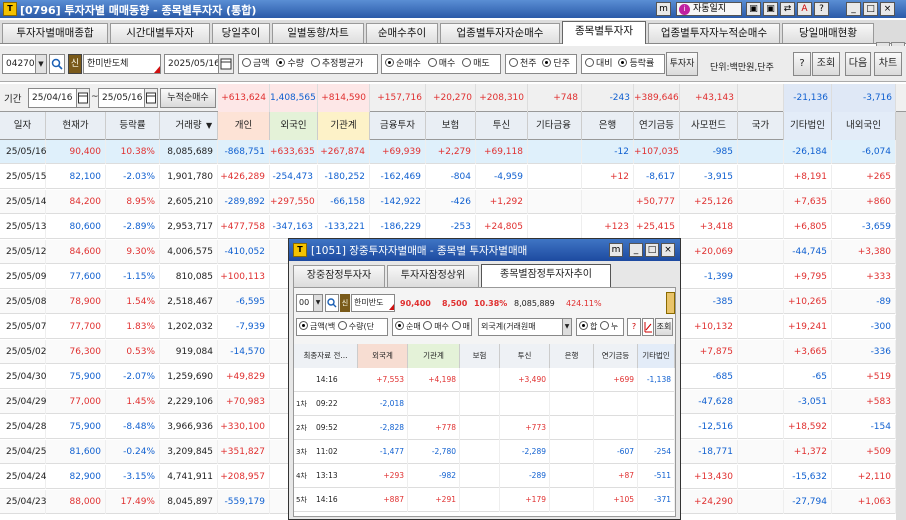 This screenshot has height=520, width=906. Describe the element at coordinates (303, 325) in the screenshot. I see `popup-radio-amt` at that location.